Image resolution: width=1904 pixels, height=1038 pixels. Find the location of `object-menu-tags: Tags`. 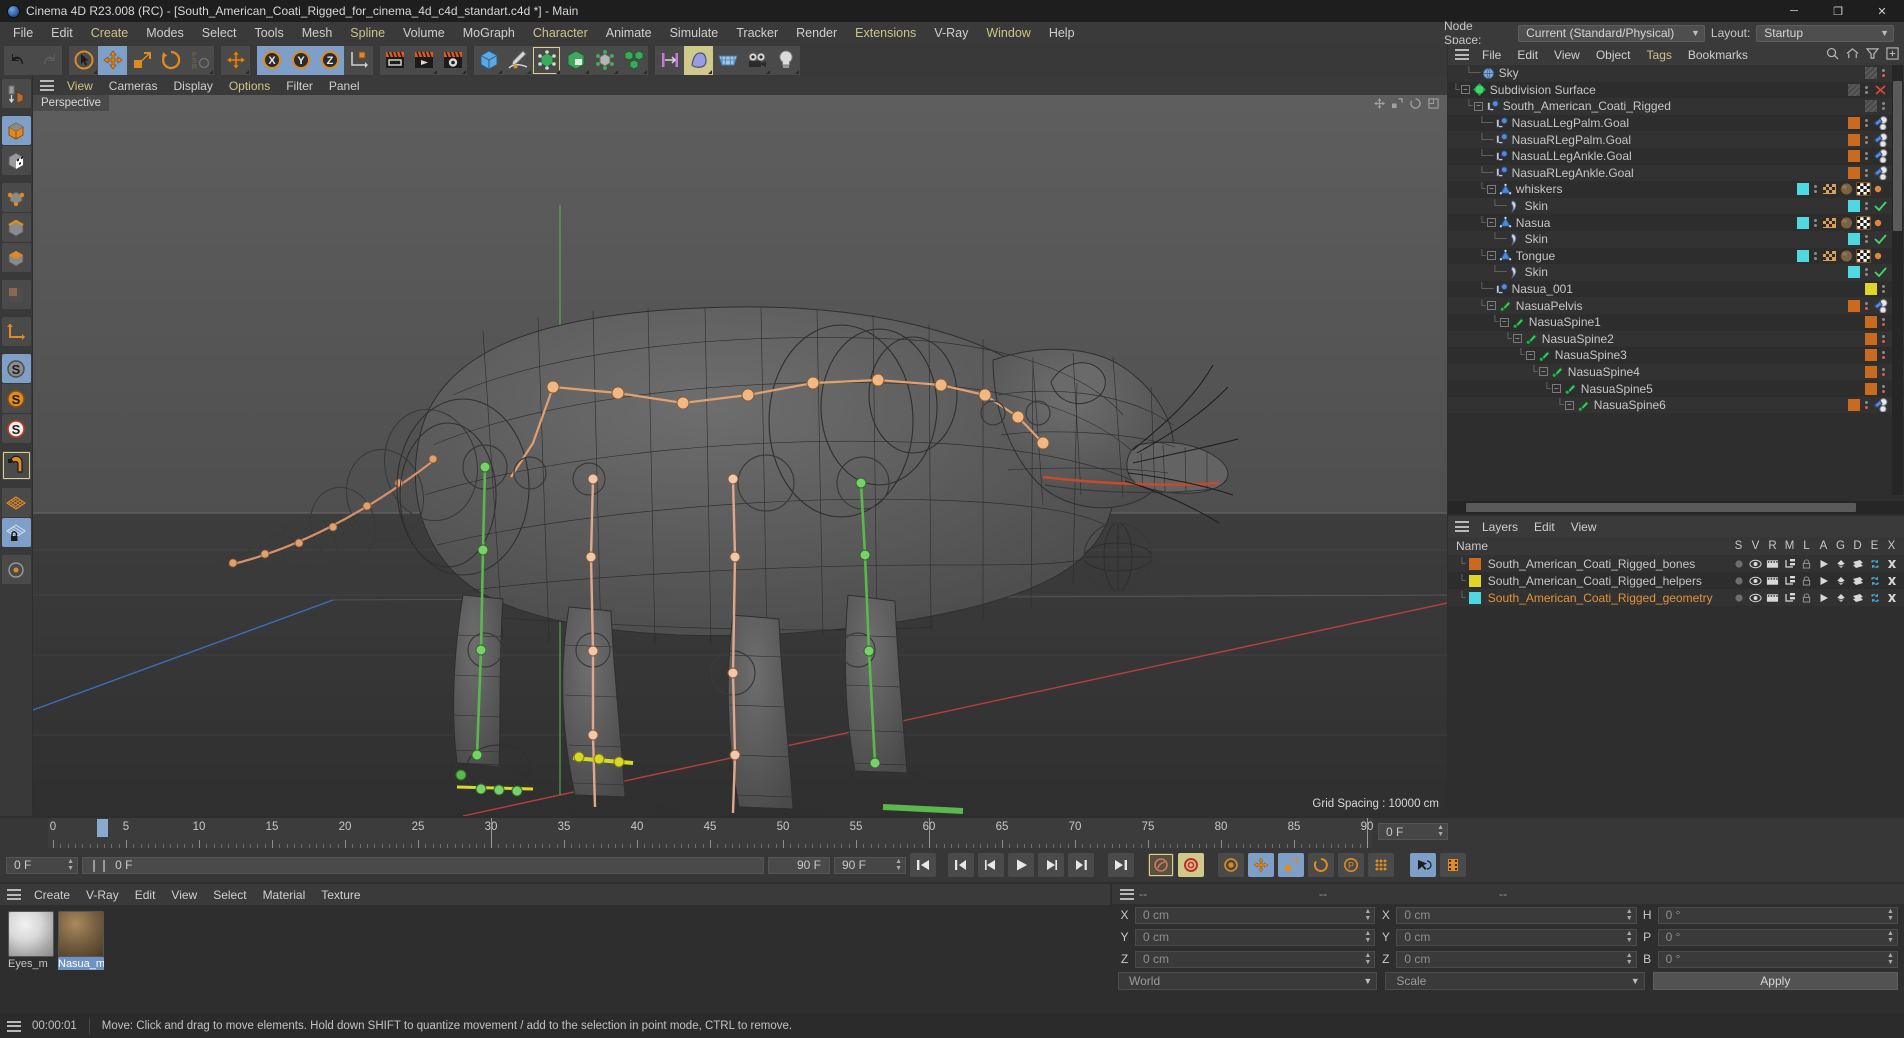

object-menu-tags: Tags is located at coordinates (1659, 55).